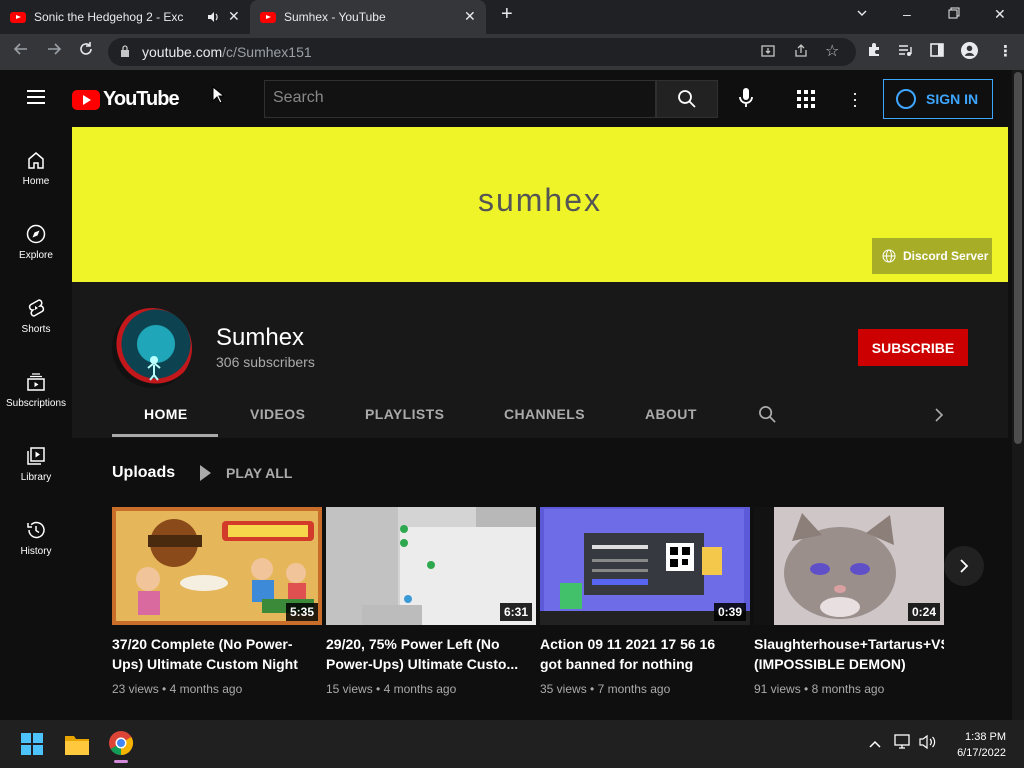 The image size is (1024, 768). I want to click on tab-videos: VIDEOS, so click(277, 414).